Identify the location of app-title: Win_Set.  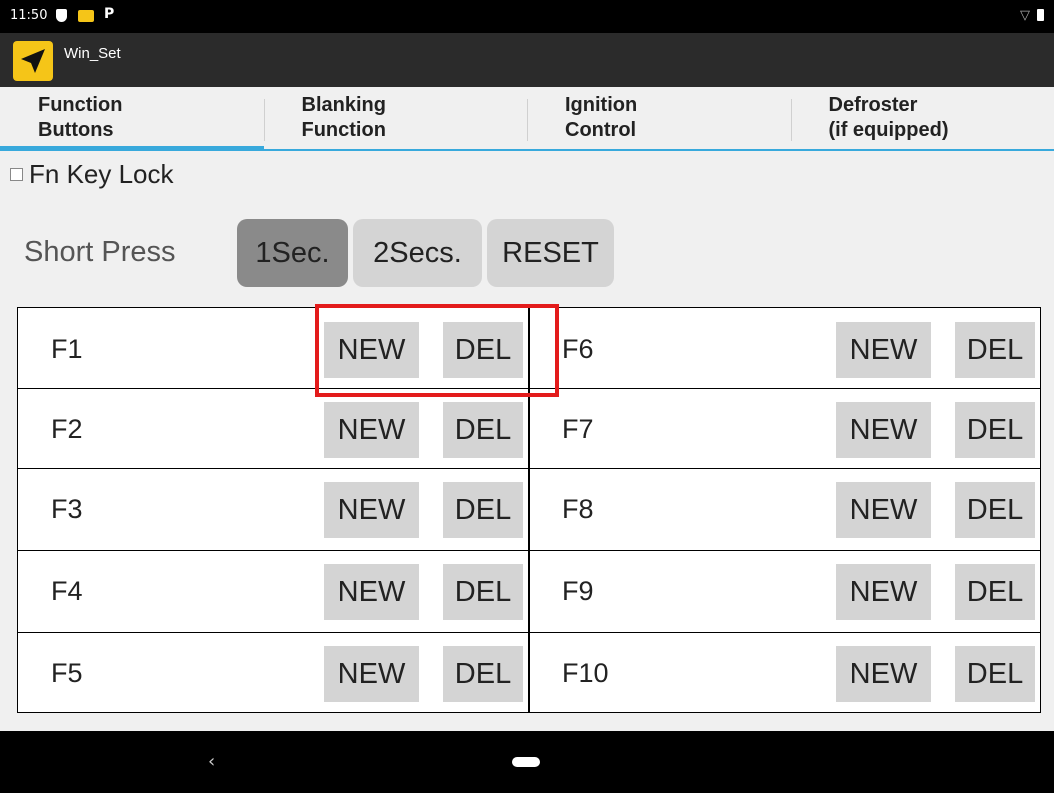
(92, 53).